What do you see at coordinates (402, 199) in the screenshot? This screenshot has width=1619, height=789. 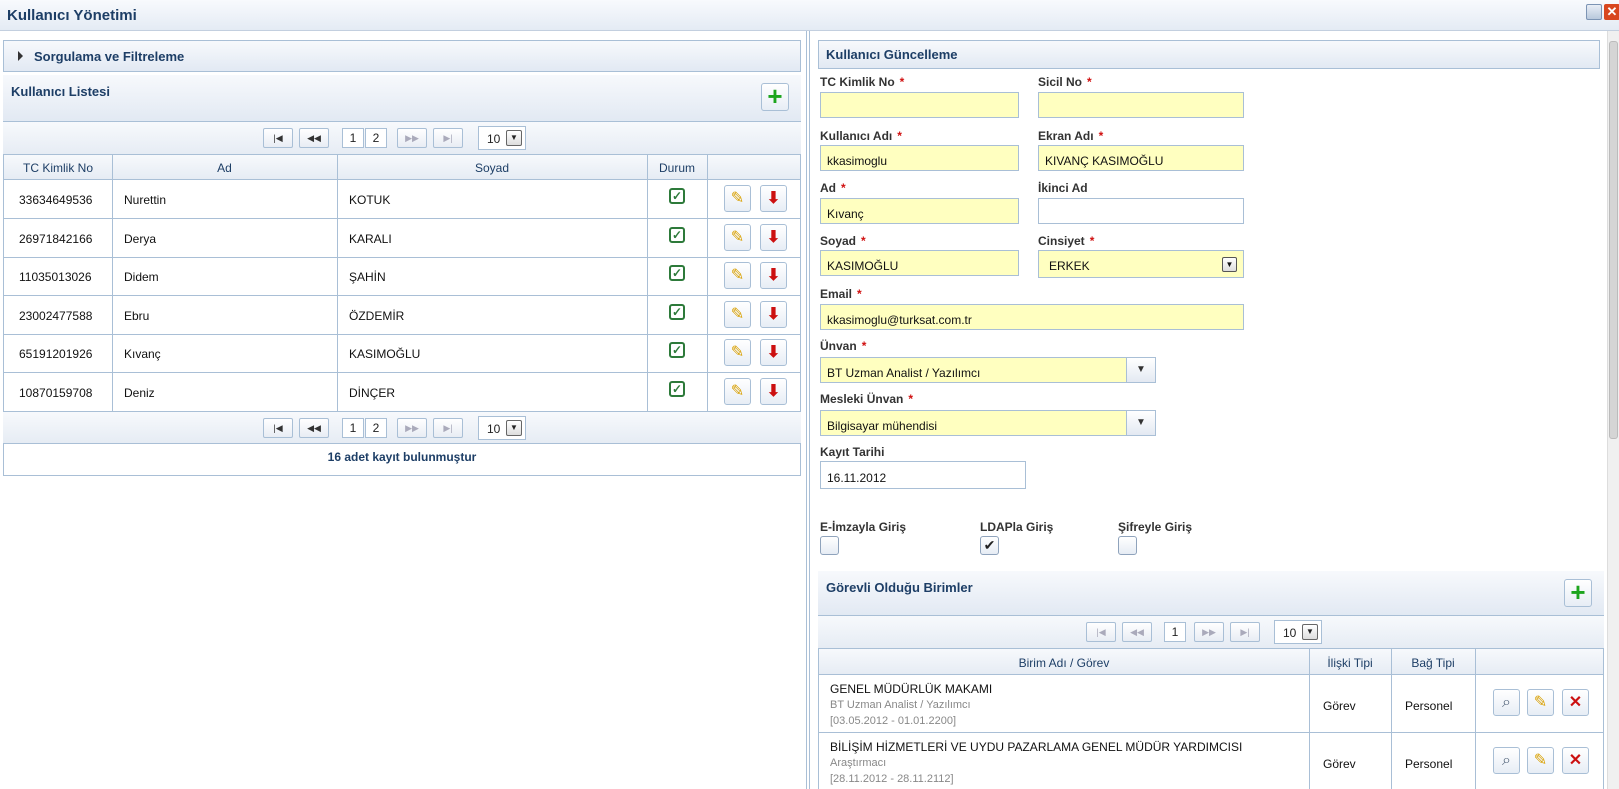 I see `table-row: 33634649536 Nurettin KOTUK ✓ ✎ ⬇` at bounding box center [402, 199].